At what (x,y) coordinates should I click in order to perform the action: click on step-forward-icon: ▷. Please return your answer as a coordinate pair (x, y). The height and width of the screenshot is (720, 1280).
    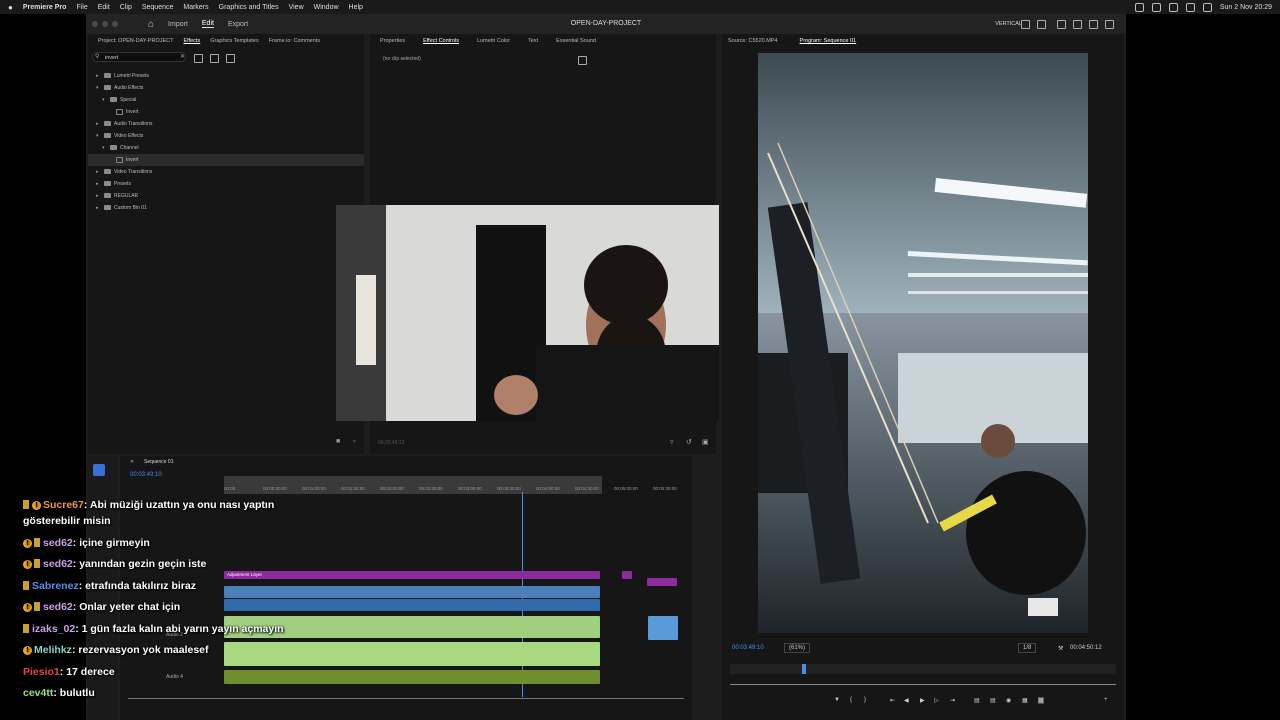
    Looking at the image, I should click on (936, 700).